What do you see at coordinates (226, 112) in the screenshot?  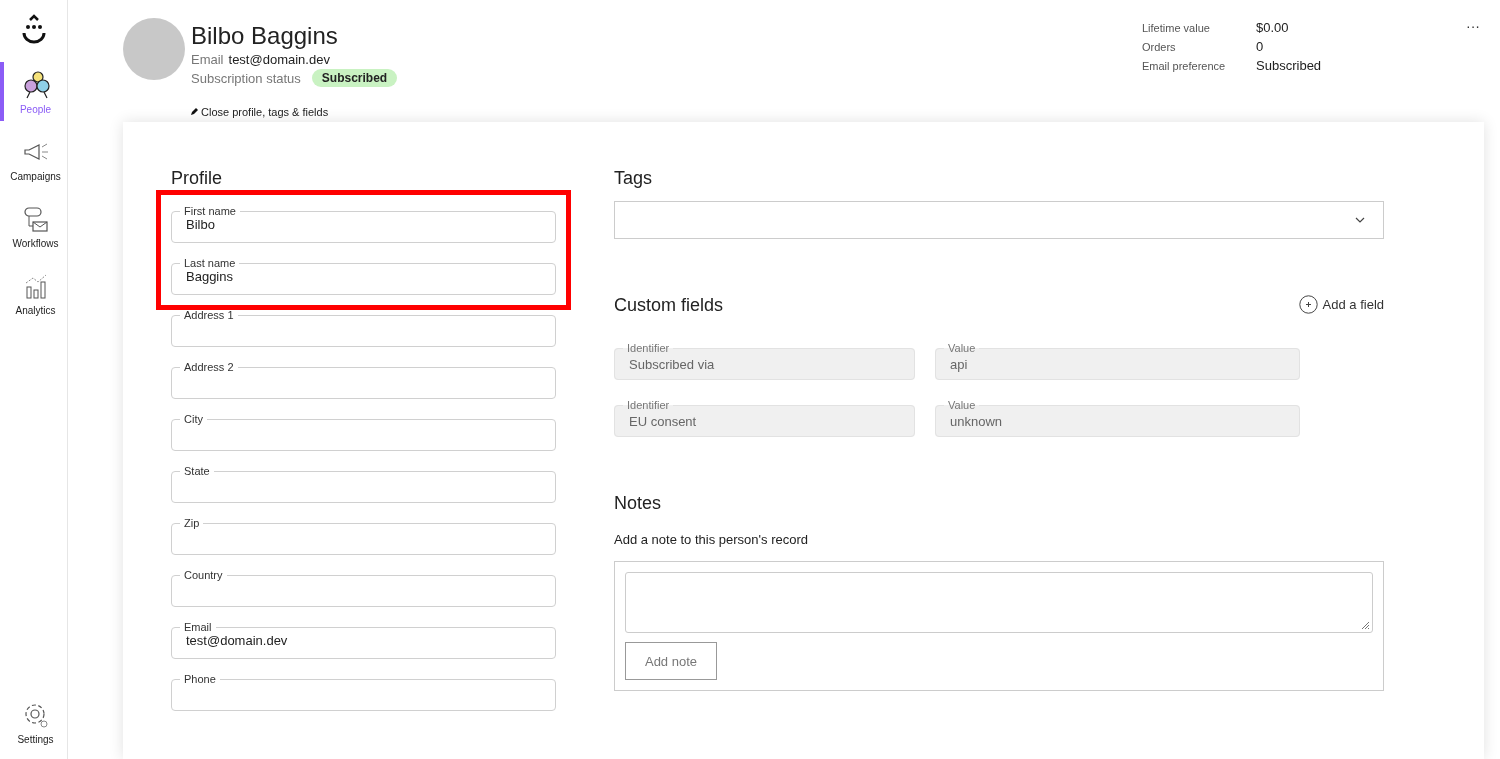 I see `close-profile-link: Close profile, tags & fields` at bounding box center [226, 112].